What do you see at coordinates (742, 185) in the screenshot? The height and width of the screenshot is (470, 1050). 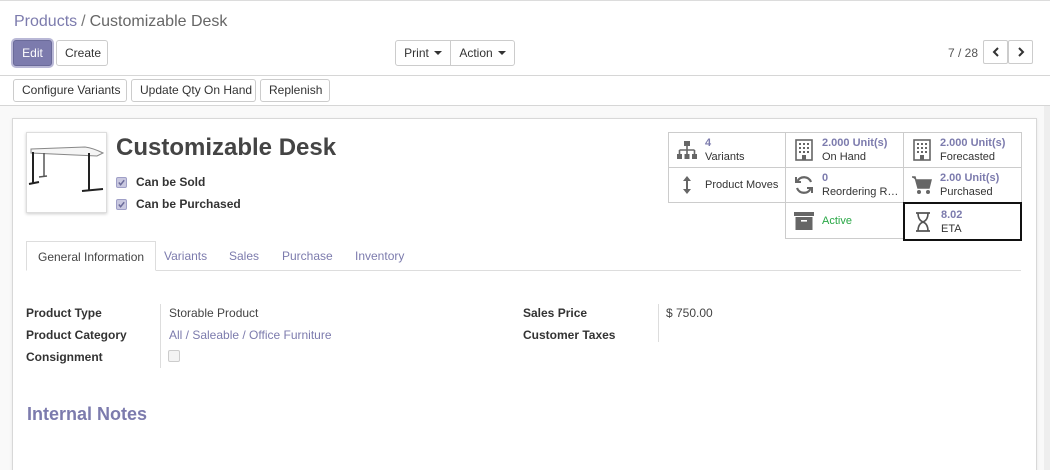 I see `product-moves-label: Product Moves` at bounding box center [742, 185].